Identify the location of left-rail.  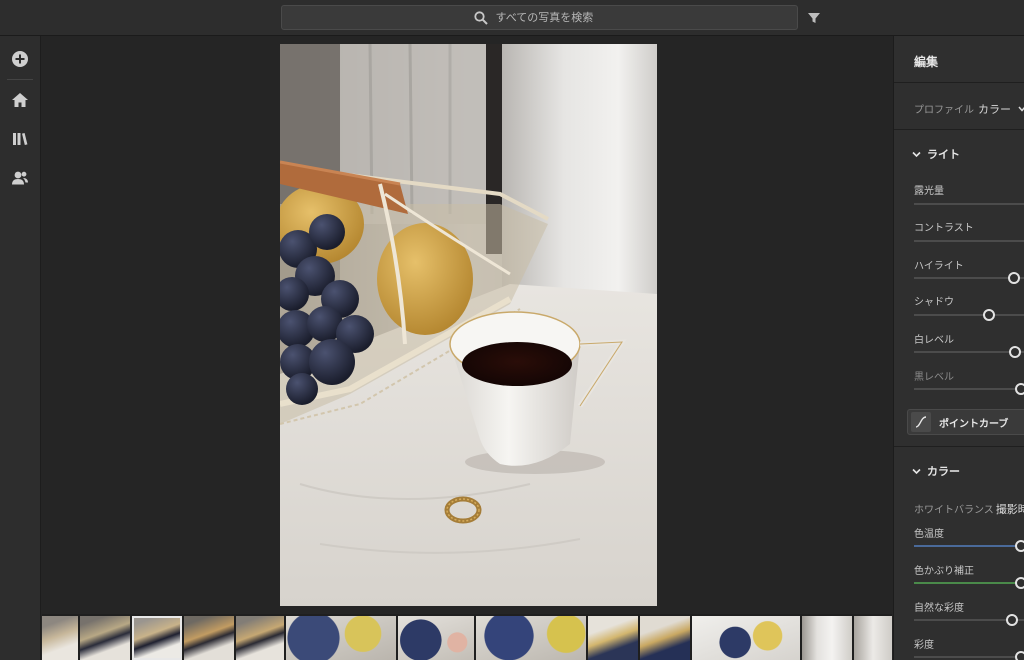
(20, 348).